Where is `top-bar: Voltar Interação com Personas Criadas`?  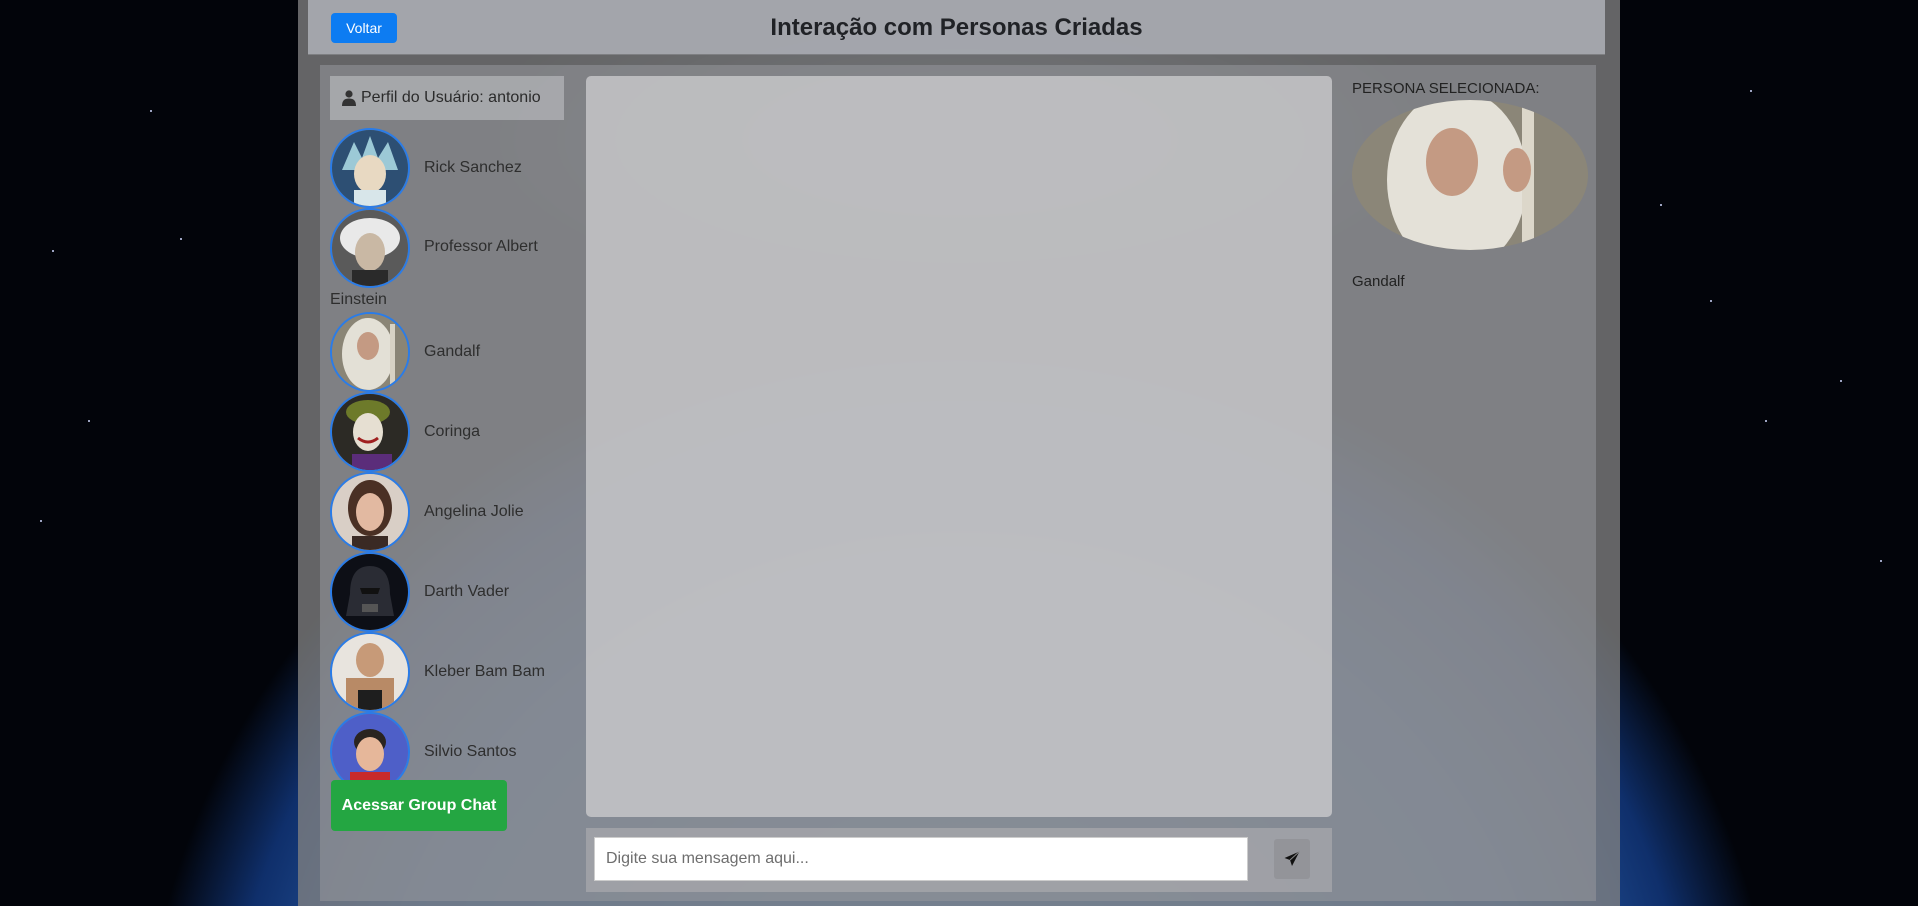 top-bar: Voltar Interação com Personas Criadas is located at coordinates (956, 27).